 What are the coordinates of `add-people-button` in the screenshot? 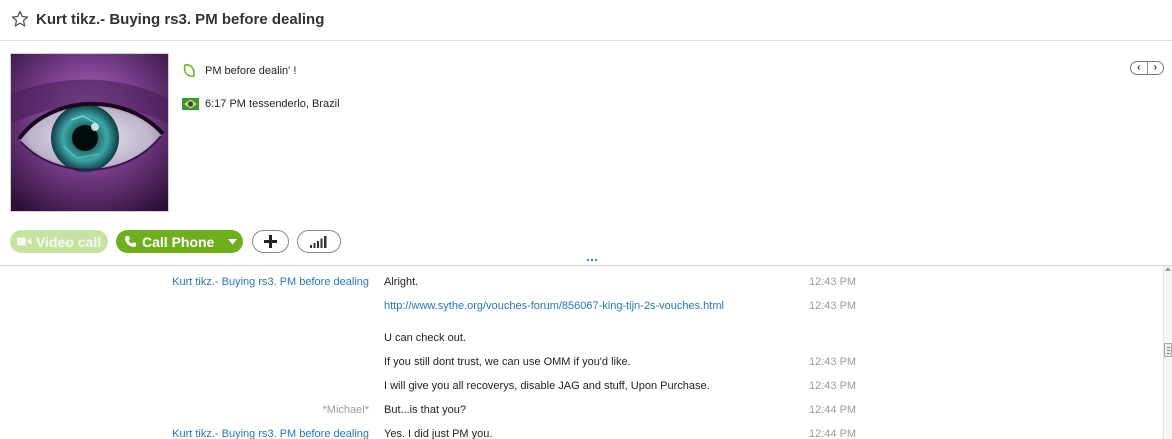 It's located at (270, 241).